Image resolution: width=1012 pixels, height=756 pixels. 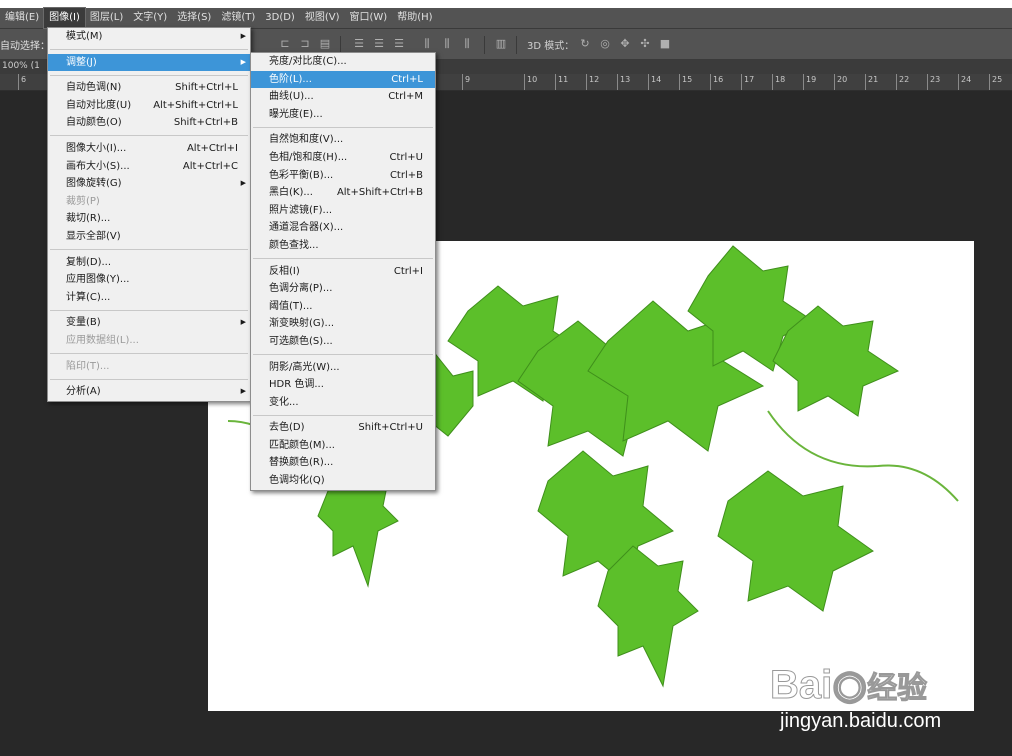 I want to click on ruler-tick: 20, so click(x=840, y=82).